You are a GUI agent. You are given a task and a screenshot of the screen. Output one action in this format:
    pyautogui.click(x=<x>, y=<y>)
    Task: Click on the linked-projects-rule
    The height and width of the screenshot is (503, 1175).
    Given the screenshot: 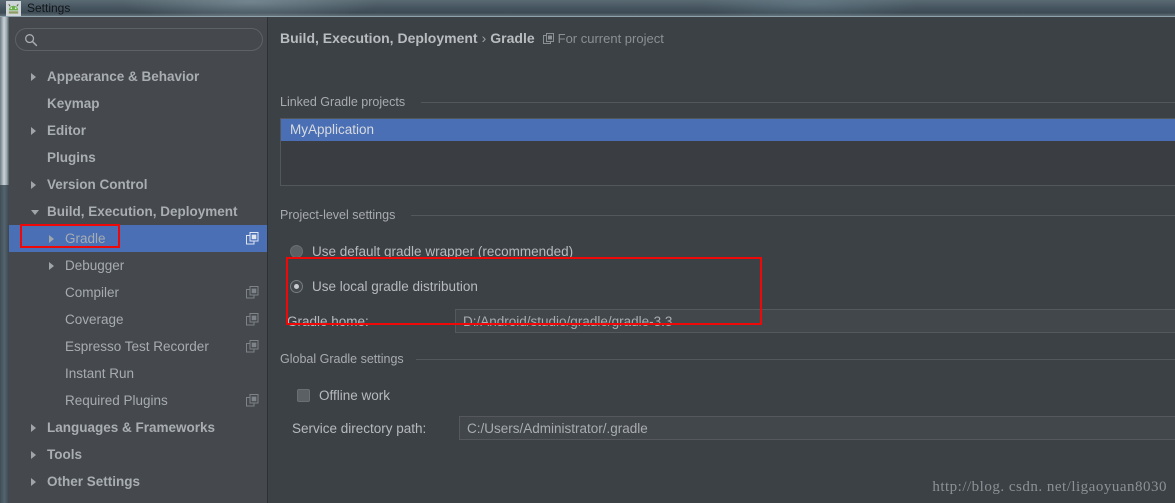 What is the action you would take?
    pyautogui.click(x=798, y=102)
    